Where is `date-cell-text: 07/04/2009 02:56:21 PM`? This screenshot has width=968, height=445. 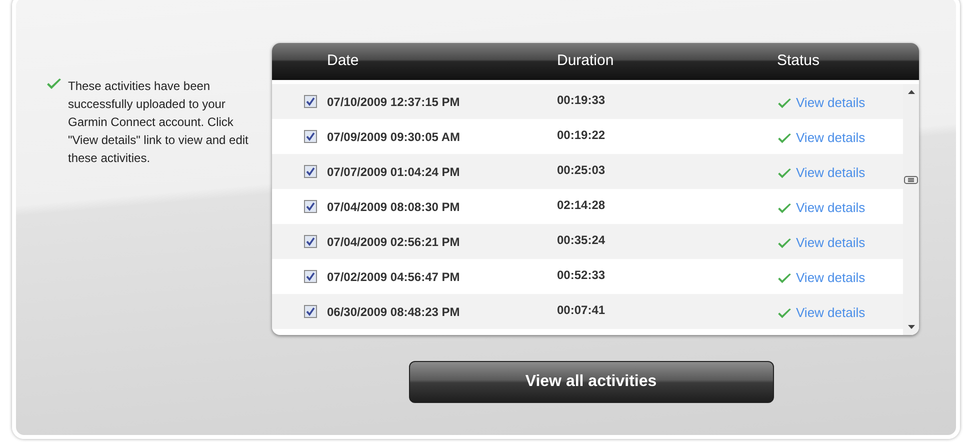
date-cell-text: 07/04/2009 02:56:21 PM is located at coordinates (394, 242).